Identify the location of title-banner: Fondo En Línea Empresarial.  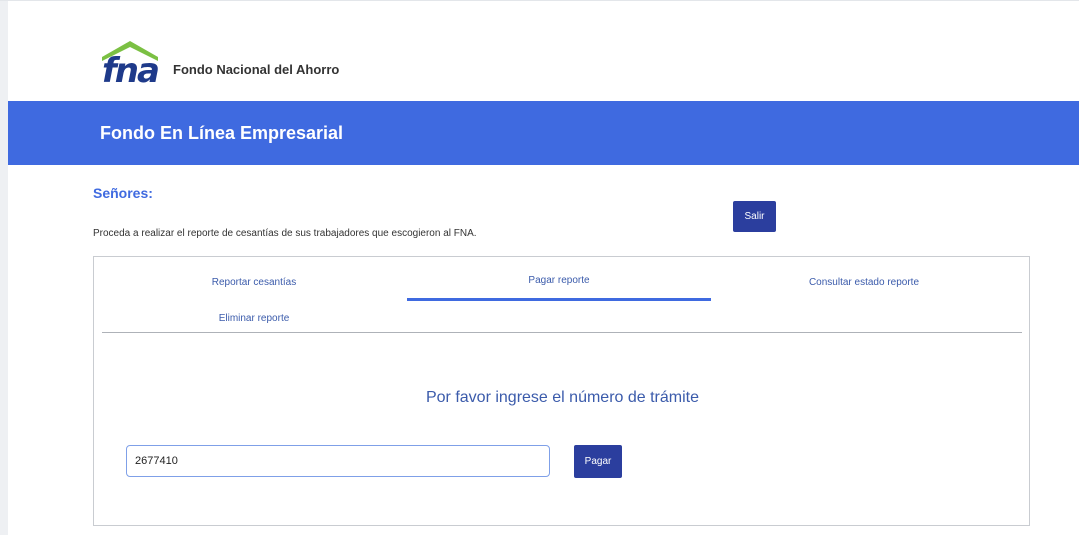
(543, 133).